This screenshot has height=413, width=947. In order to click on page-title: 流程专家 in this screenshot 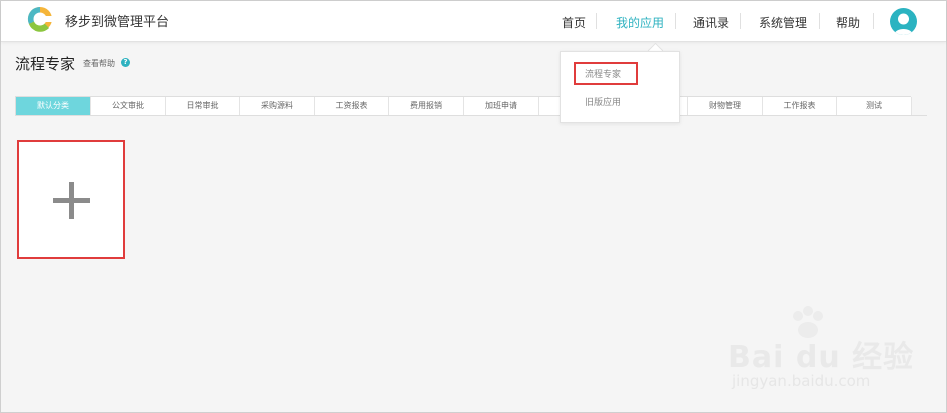, I will do `click(45, 64)`.